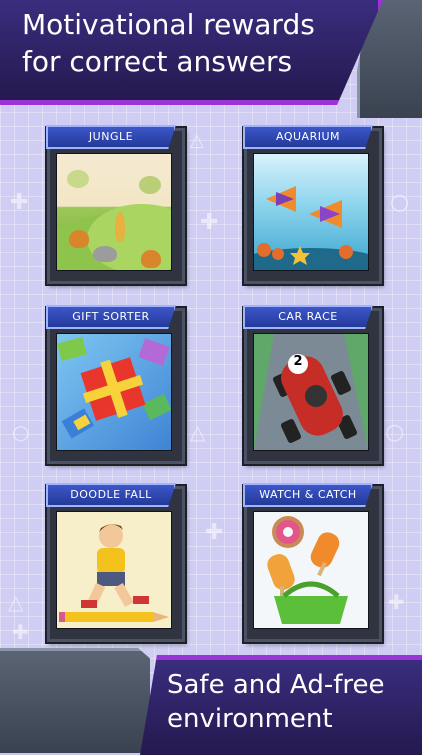 The image size is (422, 755). Describe the element at coordinates (292, 702) in the screenshot. I see `footer-title: Safe and Ad-free environment` at that location.